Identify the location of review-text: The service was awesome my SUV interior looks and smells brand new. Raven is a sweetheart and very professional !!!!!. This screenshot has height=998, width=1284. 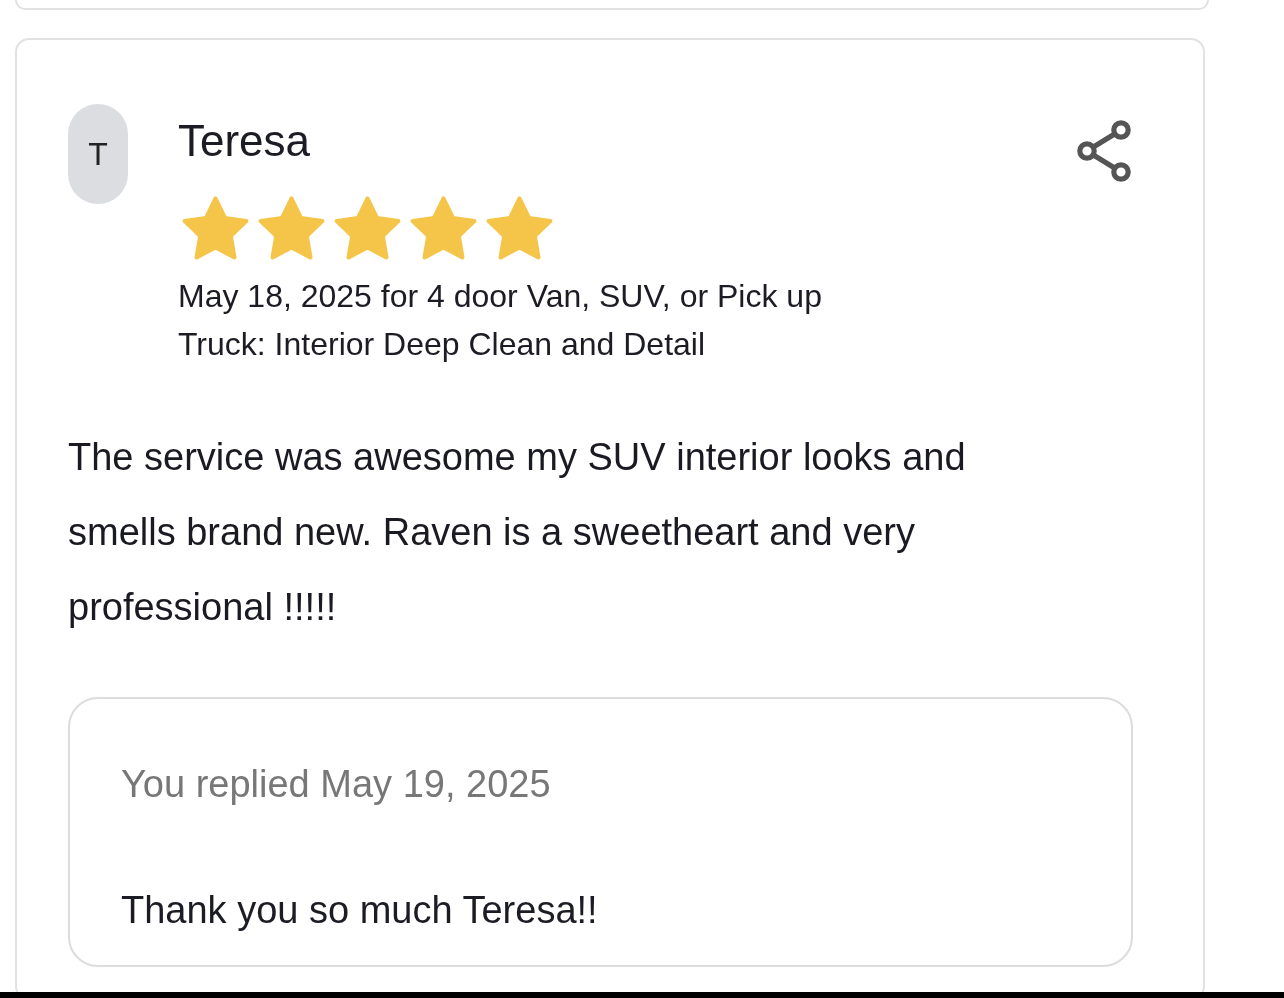
(517, 532).